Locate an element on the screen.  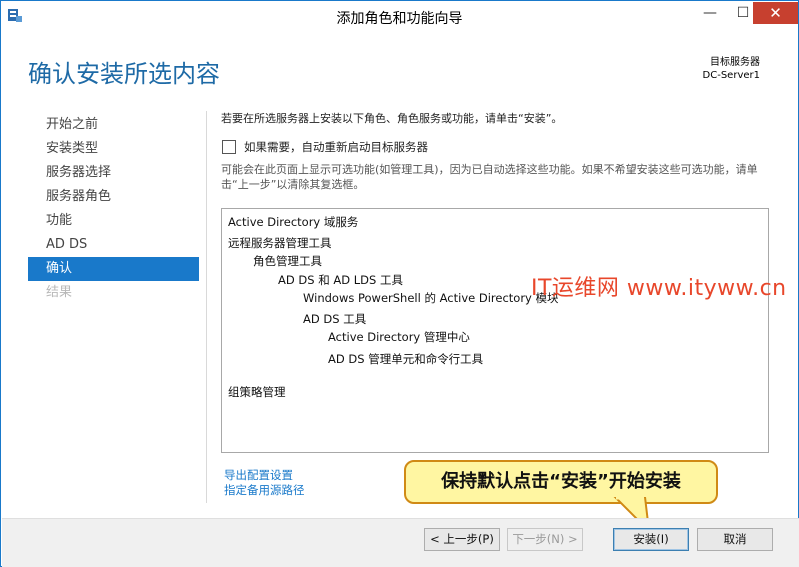
title-bar: 添加角色和功能向导 — ☐ ✕ is located at coordinates (399, 16).